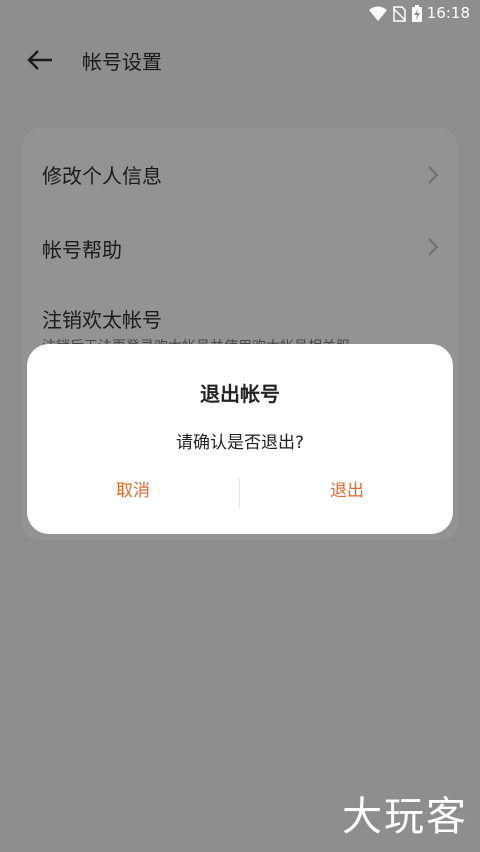 This screenshot has width=480, height=852. What do you see at coordinates (240, 60) in the screenshot?
I see `top-bar: 帐号设置` at bounding box center [240, 60].